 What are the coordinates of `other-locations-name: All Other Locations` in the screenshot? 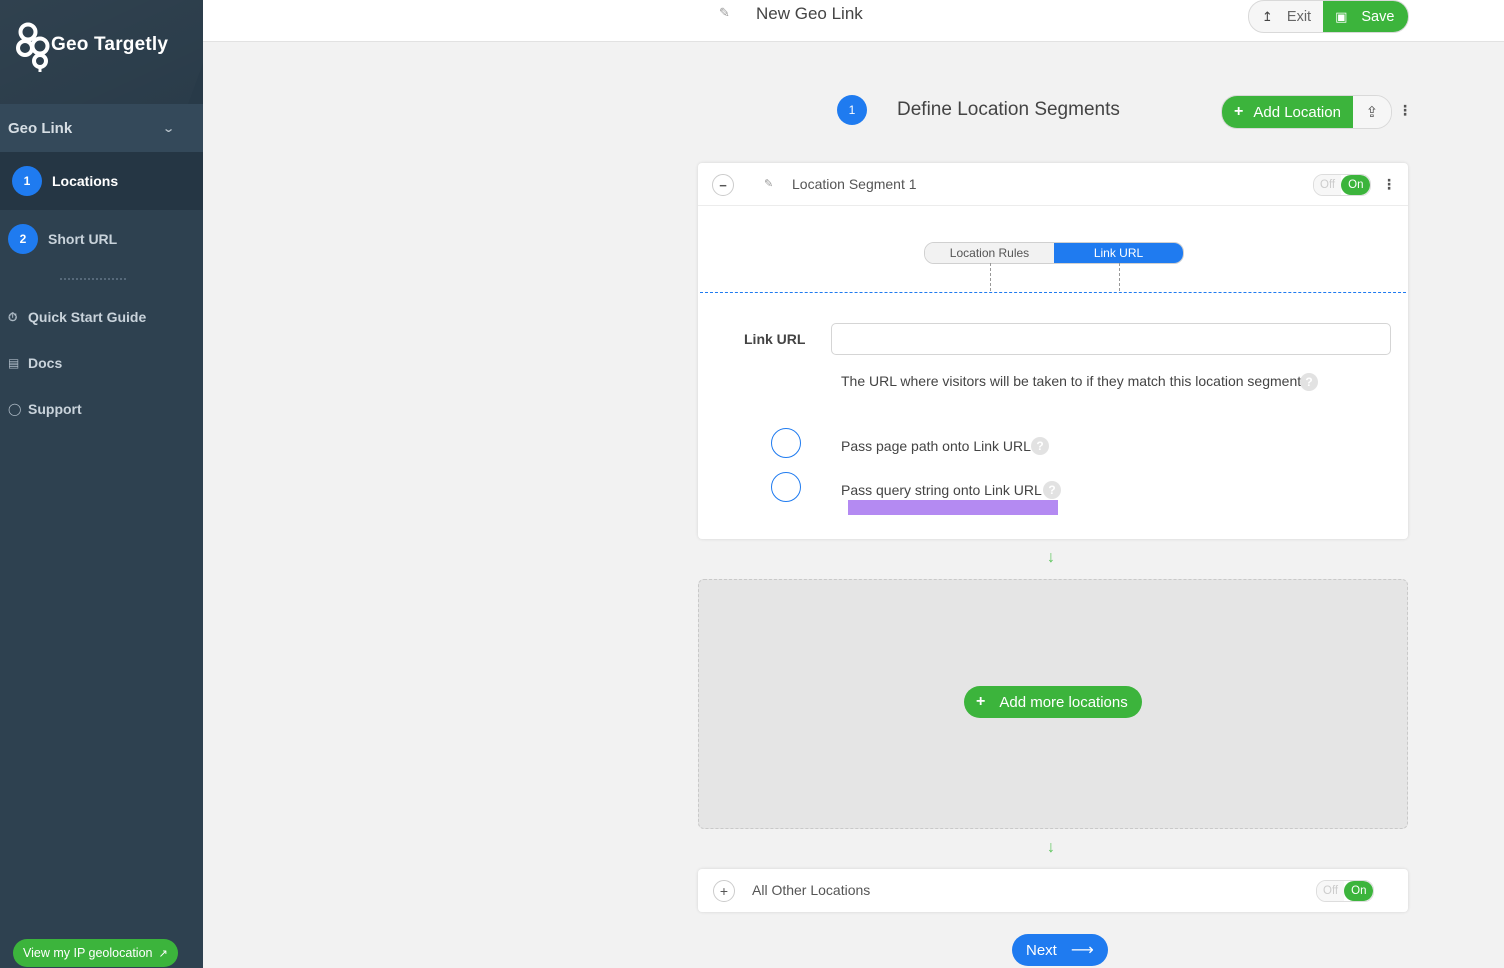 It's located at (811, 890).